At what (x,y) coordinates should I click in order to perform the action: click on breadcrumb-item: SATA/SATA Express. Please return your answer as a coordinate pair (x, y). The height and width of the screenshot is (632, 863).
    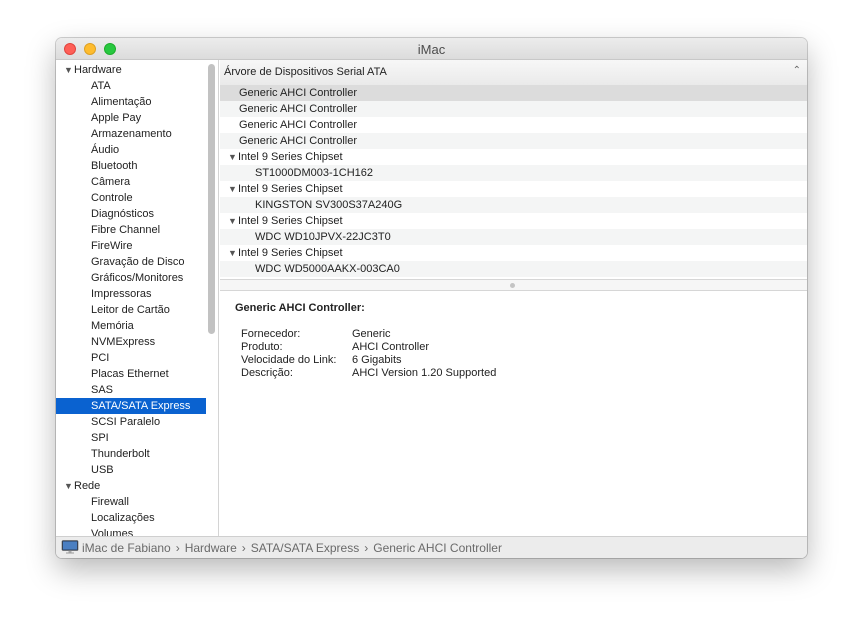
    Looking at the image, I should click on (305, 548).